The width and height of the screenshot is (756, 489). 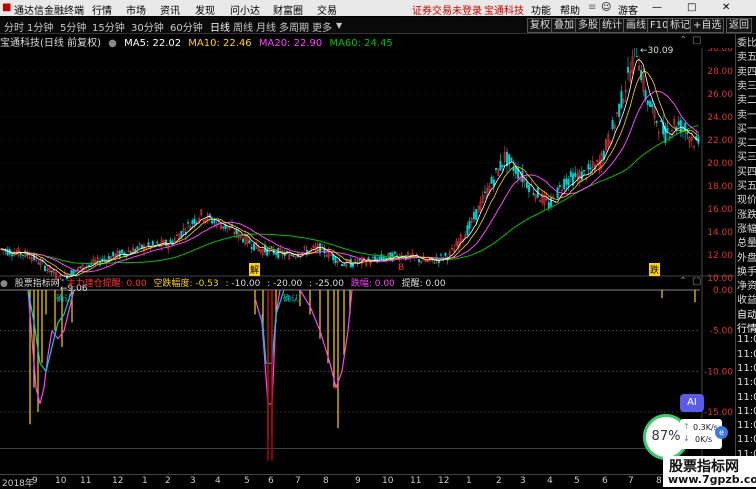 I want to click on period-more: 更多, so click(x=322, y=26).